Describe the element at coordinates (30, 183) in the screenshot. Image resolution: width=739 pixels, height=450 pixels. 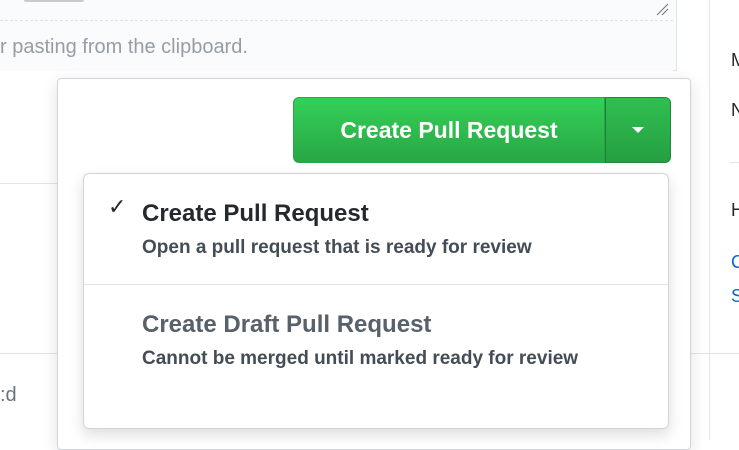
I see `divider` at that location.